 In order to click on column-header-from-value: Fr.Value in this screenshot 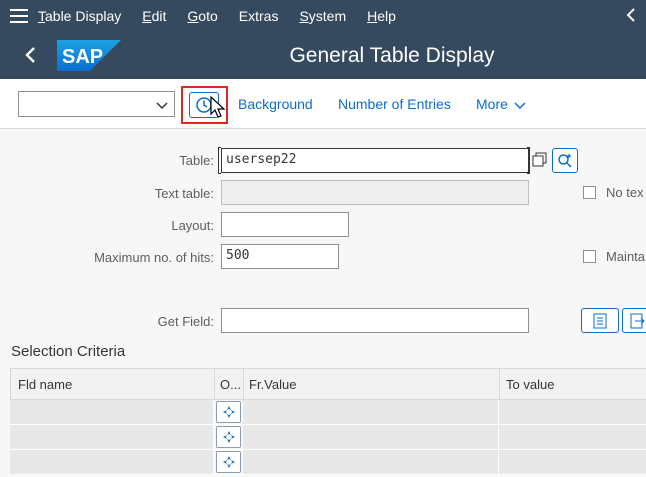, I will do `click(272, 384)`.